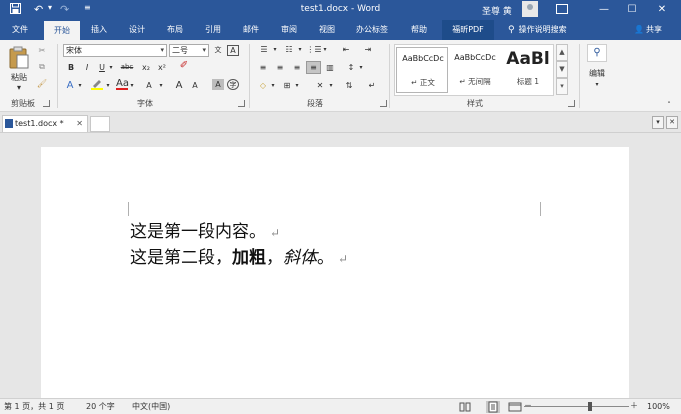  I want to click on increase-indent-icon: ⇥, so click(368, 49).